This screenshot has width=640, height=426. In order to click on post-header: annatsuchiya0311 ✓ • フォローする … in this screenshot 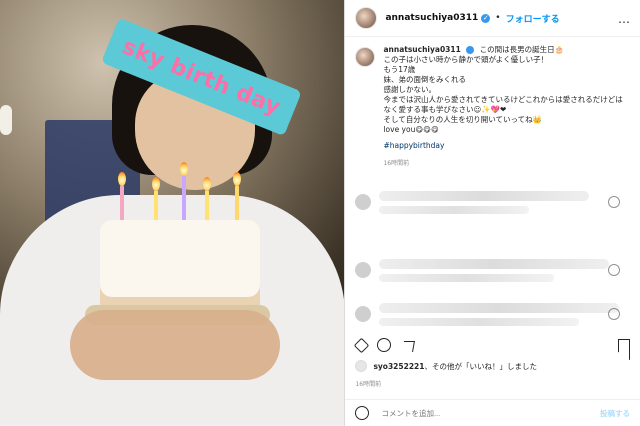, I will do `click(492, 18)`.